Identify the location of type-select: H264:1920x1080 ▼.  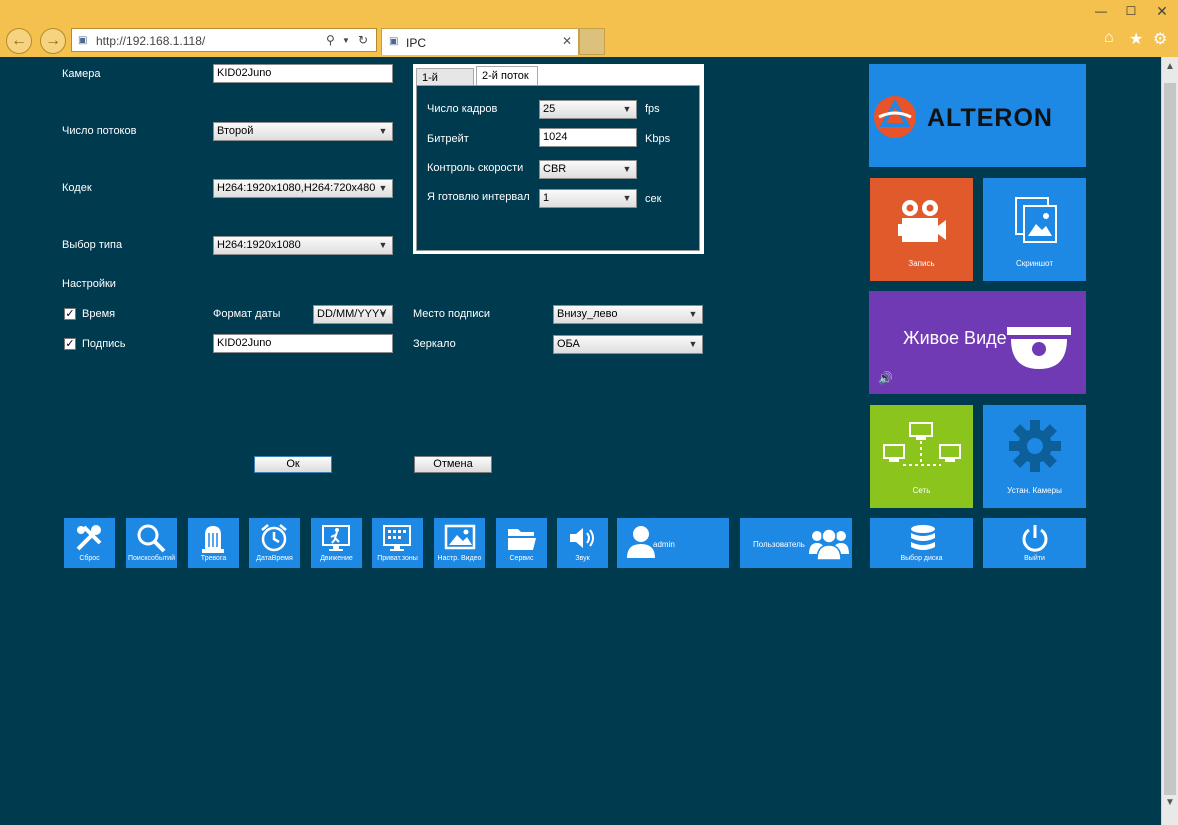
(303, 245).